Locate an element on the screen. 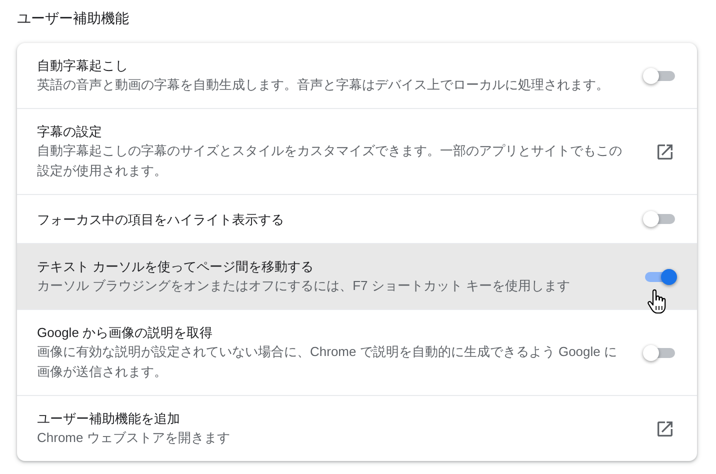  setting-title: テキスト カーソルを使ってページ間を移動する is located at coordinates (176, 267).